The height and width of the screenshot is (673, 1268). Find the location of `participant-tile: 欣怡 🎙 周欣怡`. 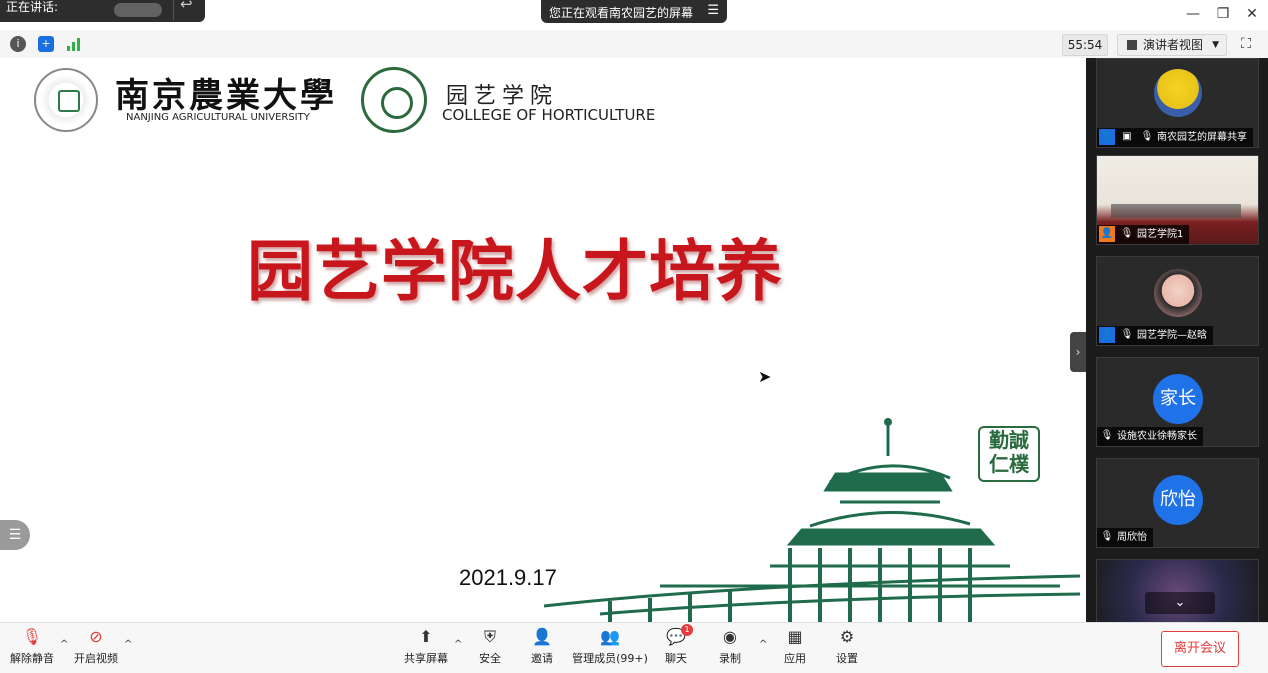

participant-tile: 欣怡 🎙 周欣怡 is located at coordinates (1177, 503).